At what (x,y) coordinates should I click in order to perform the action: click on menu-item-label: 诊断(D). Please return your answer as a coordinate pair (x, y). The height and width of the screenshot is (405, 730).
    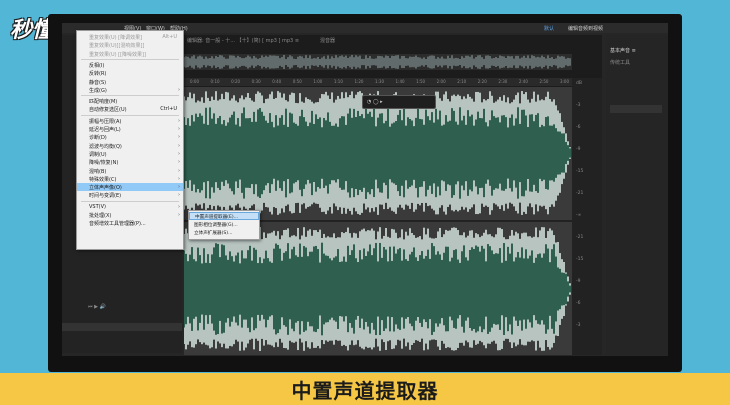
    Looking at the image, I should click on (98, 138).